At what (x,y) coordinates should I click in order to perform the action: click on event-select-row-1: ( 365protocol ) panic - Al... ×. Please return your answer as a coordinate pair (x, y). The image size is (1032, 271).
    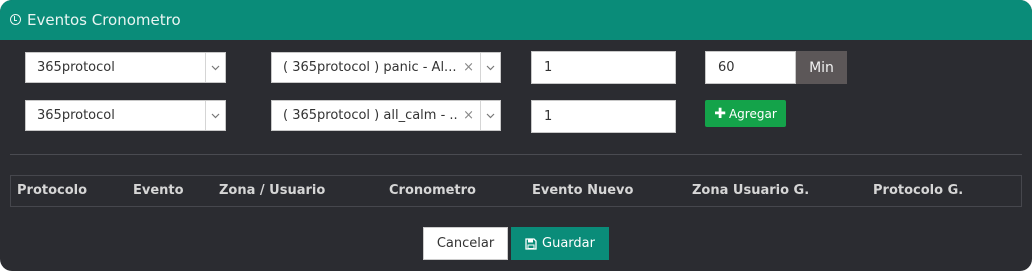
    Looking at the image, I should click on (386, 67).